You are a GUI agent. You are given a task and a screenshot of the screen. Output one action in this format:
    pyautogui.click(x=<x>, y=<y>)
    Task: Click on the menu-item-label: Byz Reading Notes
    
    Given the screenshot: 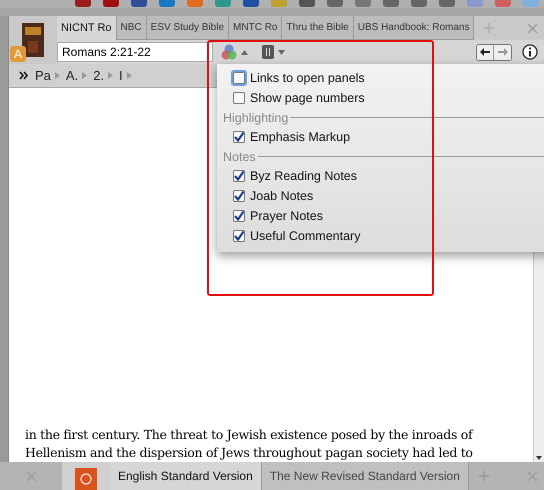 What is the action you would take?
    pyautogui.click(x=304, y=176)
    